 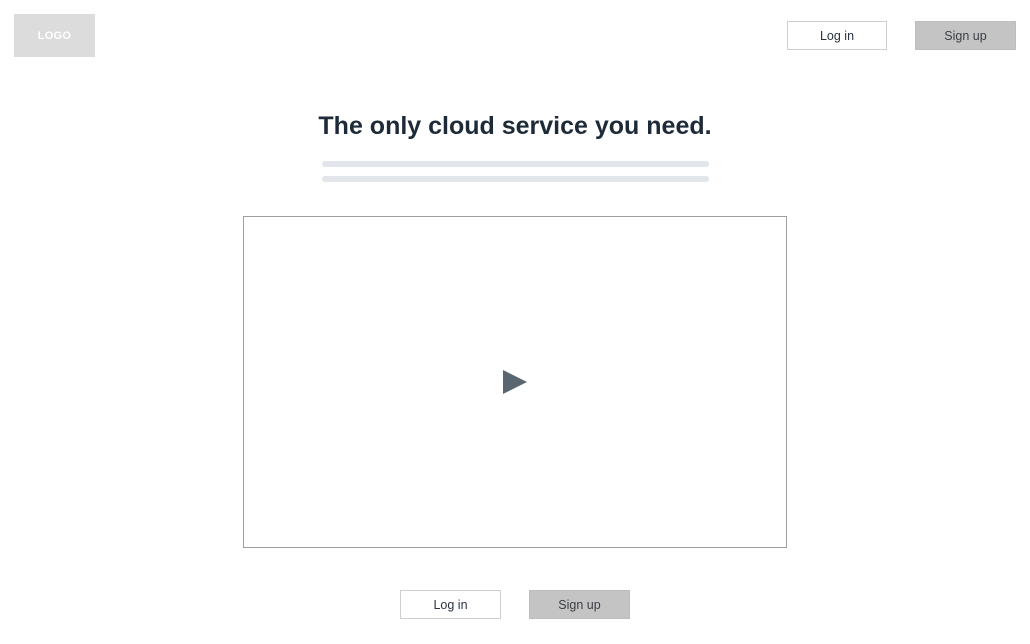 I want to click on header-signup-button: Sign up, so click(x=965, y=35).